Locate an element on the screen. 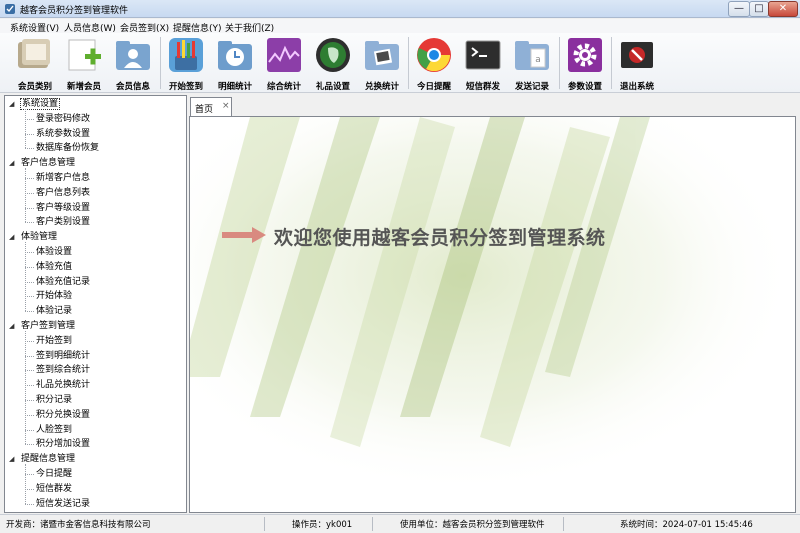 The image size is (800, 533). toolbar-sms-broadcast-button: 短信群发 is located at coordinates (483, 63).